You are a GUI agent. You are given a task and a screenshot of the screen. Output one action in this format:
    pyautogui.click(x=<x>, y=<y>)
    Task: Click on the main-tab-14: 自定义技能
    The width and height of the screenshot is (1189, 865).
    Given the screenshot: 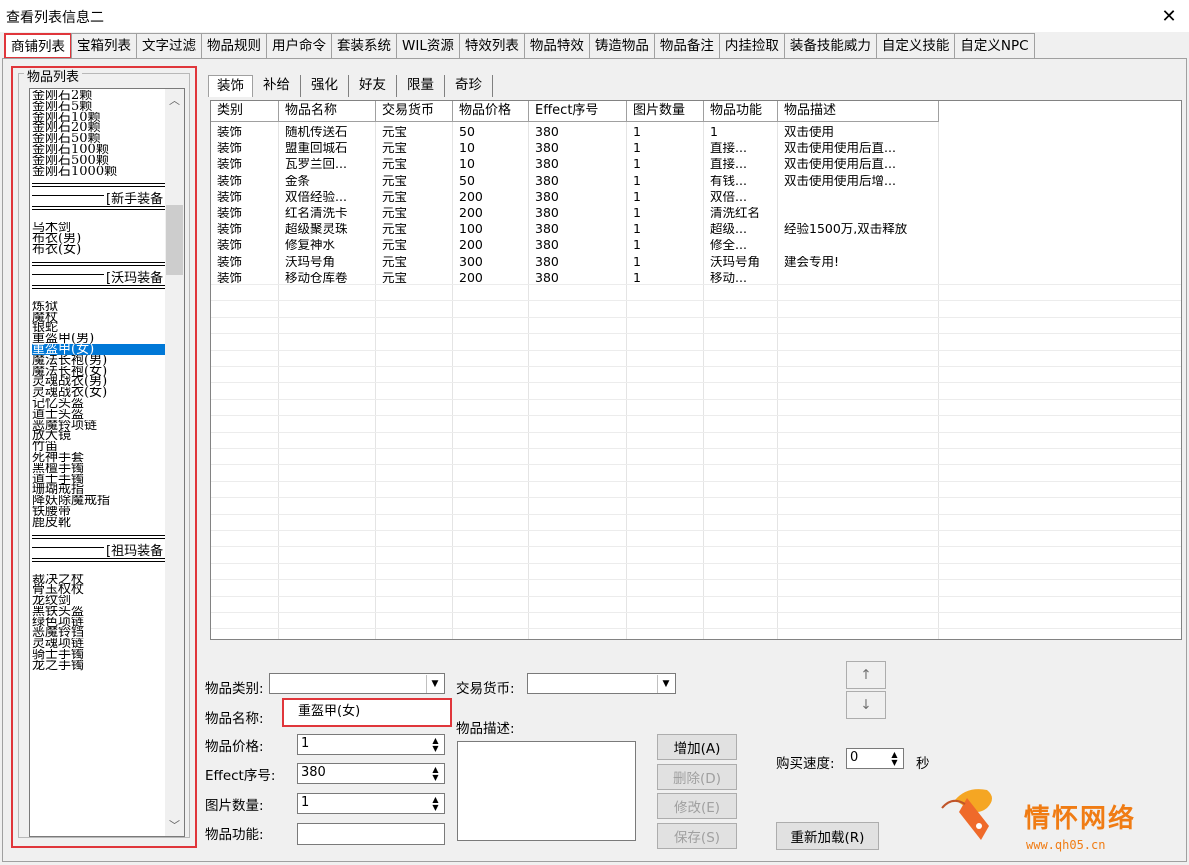 What is the action you would take?
    pyautogui.click(x=915, y=46)
    